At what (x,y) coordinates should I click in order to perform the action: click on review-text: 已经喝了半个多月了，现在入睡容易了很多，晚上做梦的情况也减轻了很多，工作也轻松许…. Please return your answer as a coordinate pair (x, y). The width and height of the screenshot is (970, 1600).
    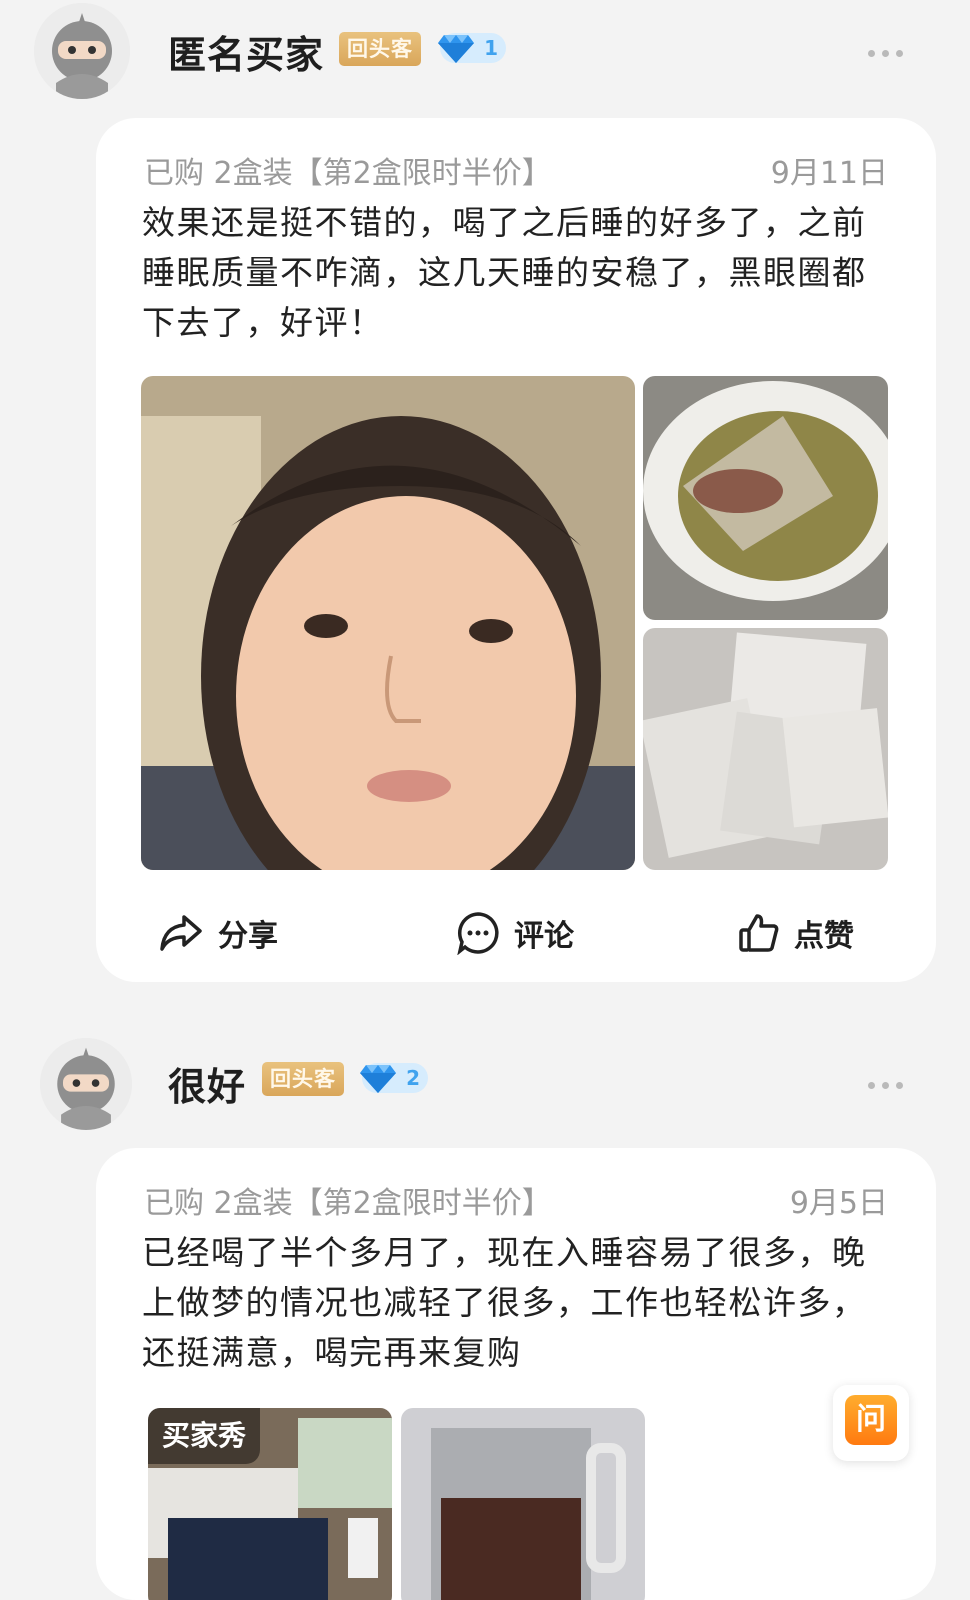
    Looking at the image, I should click on (504, 1302).